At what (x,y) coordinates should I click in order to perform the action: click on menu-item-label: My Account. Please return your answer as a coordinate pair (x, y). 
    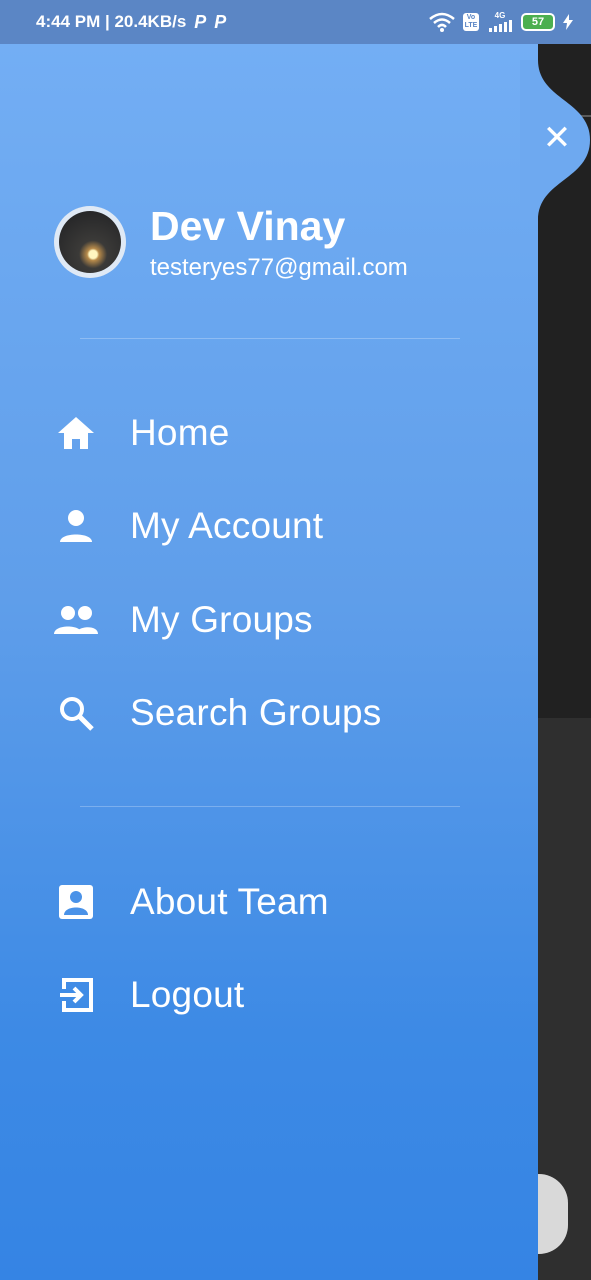
    Looking at the image, I should click on (227, 525).